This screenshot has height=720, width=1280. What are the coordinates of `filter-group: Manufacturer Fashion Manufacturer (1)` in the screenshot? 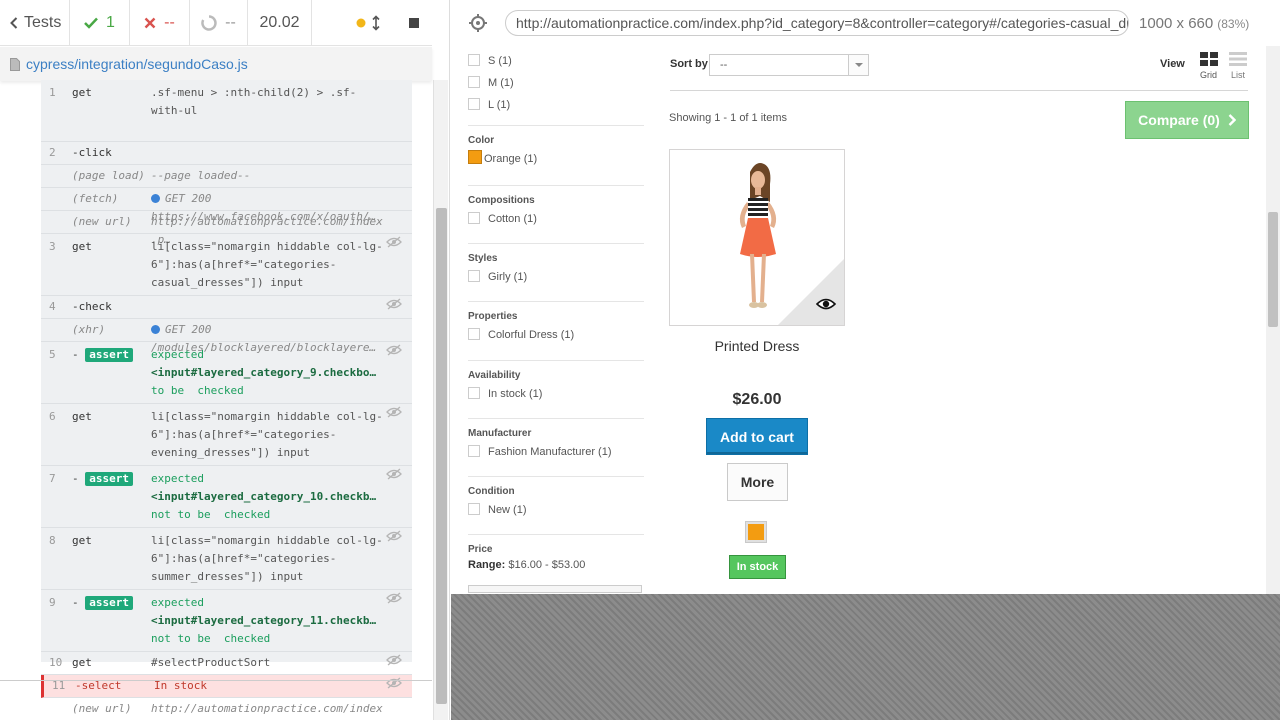 It's located at (556, 447).